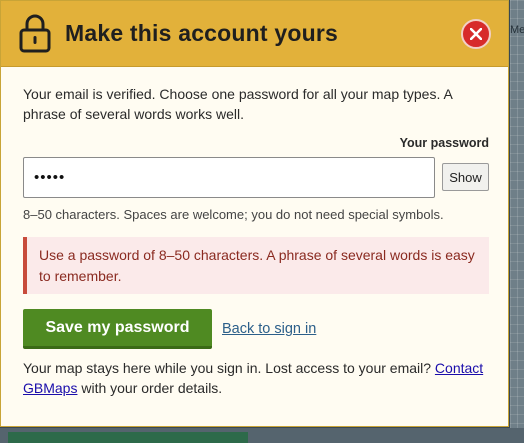 The width and height of the screenshot is (524, 443). What do you see at coordinates (517, 221) in the screenshot?
I see `map-edge` at bounding box center [517, 221].